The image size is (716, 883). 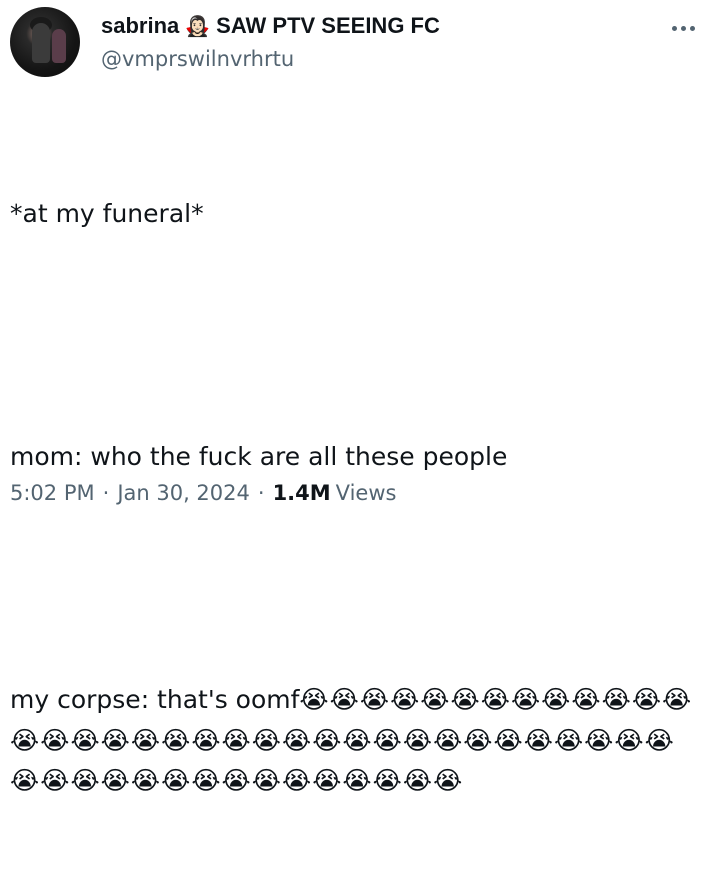 What do you see at coordinates (155, 699) in the screenshot?
I see `tweet-line-3-text: my corpse: that's oomf` at bounding box center [155, 699].